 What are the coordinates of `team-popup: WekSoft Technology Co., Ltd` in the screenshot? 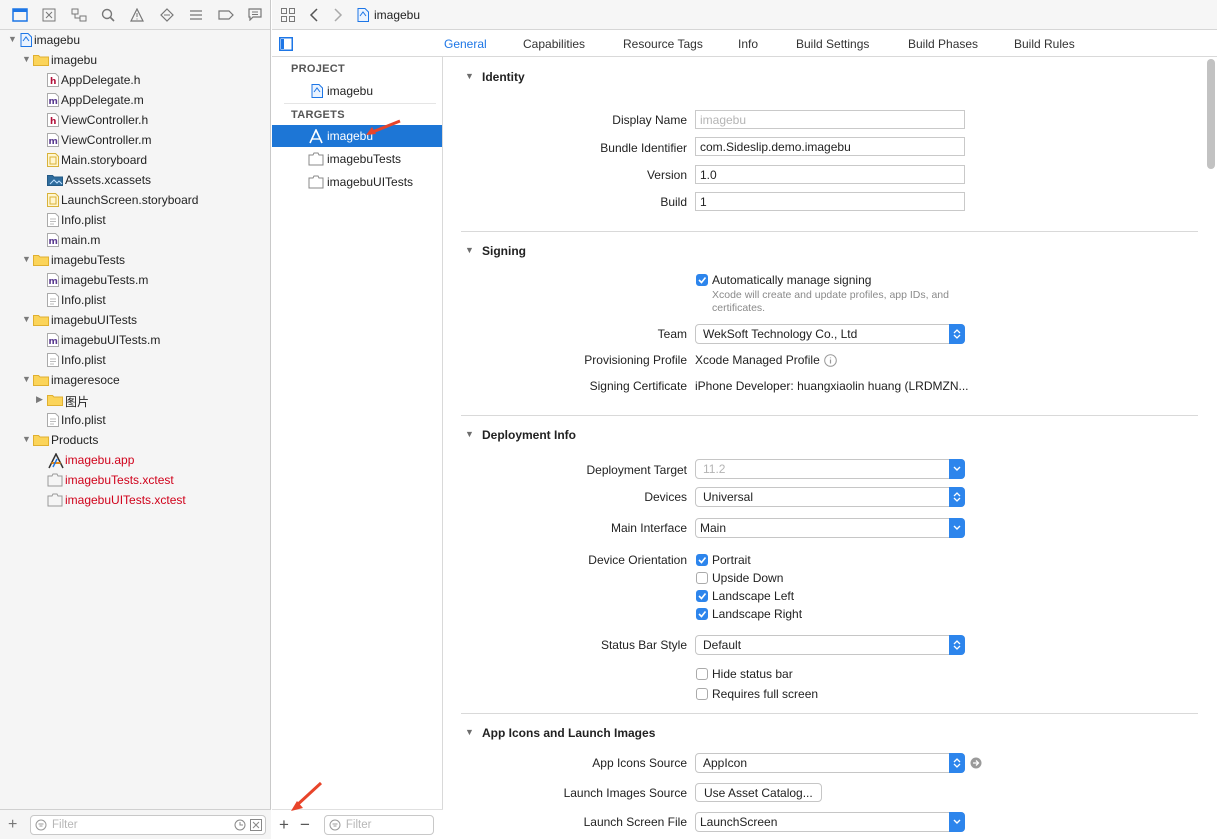 It's located at (830, 334).